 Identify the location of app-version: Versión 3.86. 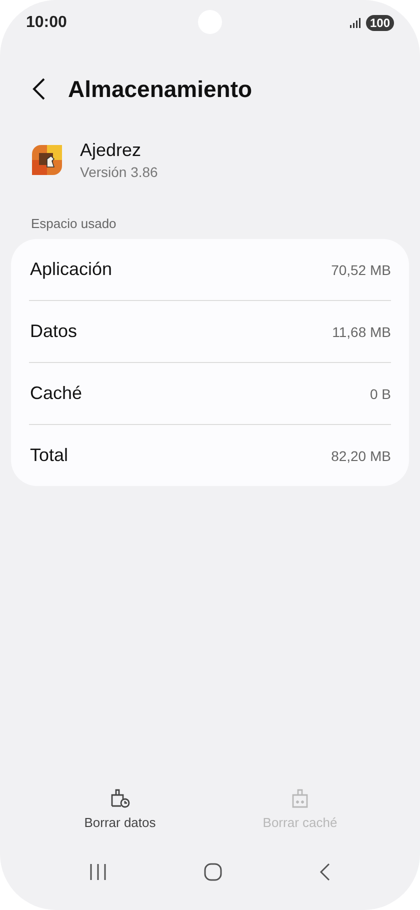
(119, 172).